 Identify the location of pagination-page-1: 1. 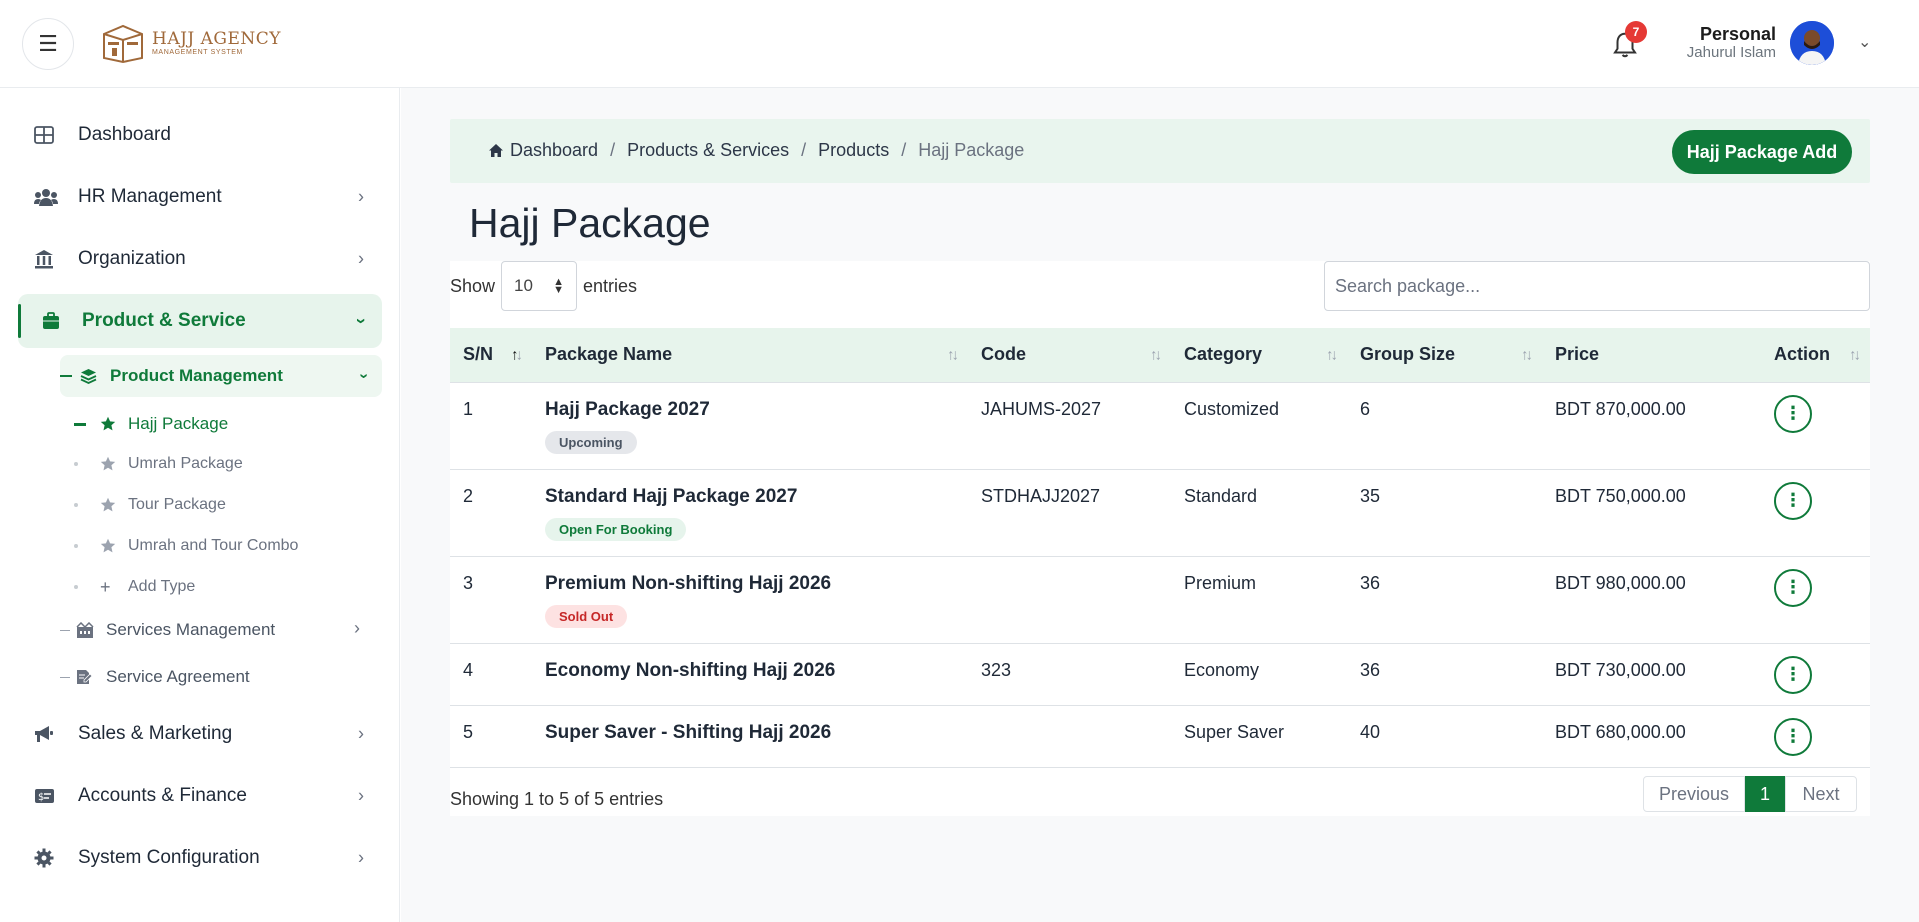
(1765, 794).